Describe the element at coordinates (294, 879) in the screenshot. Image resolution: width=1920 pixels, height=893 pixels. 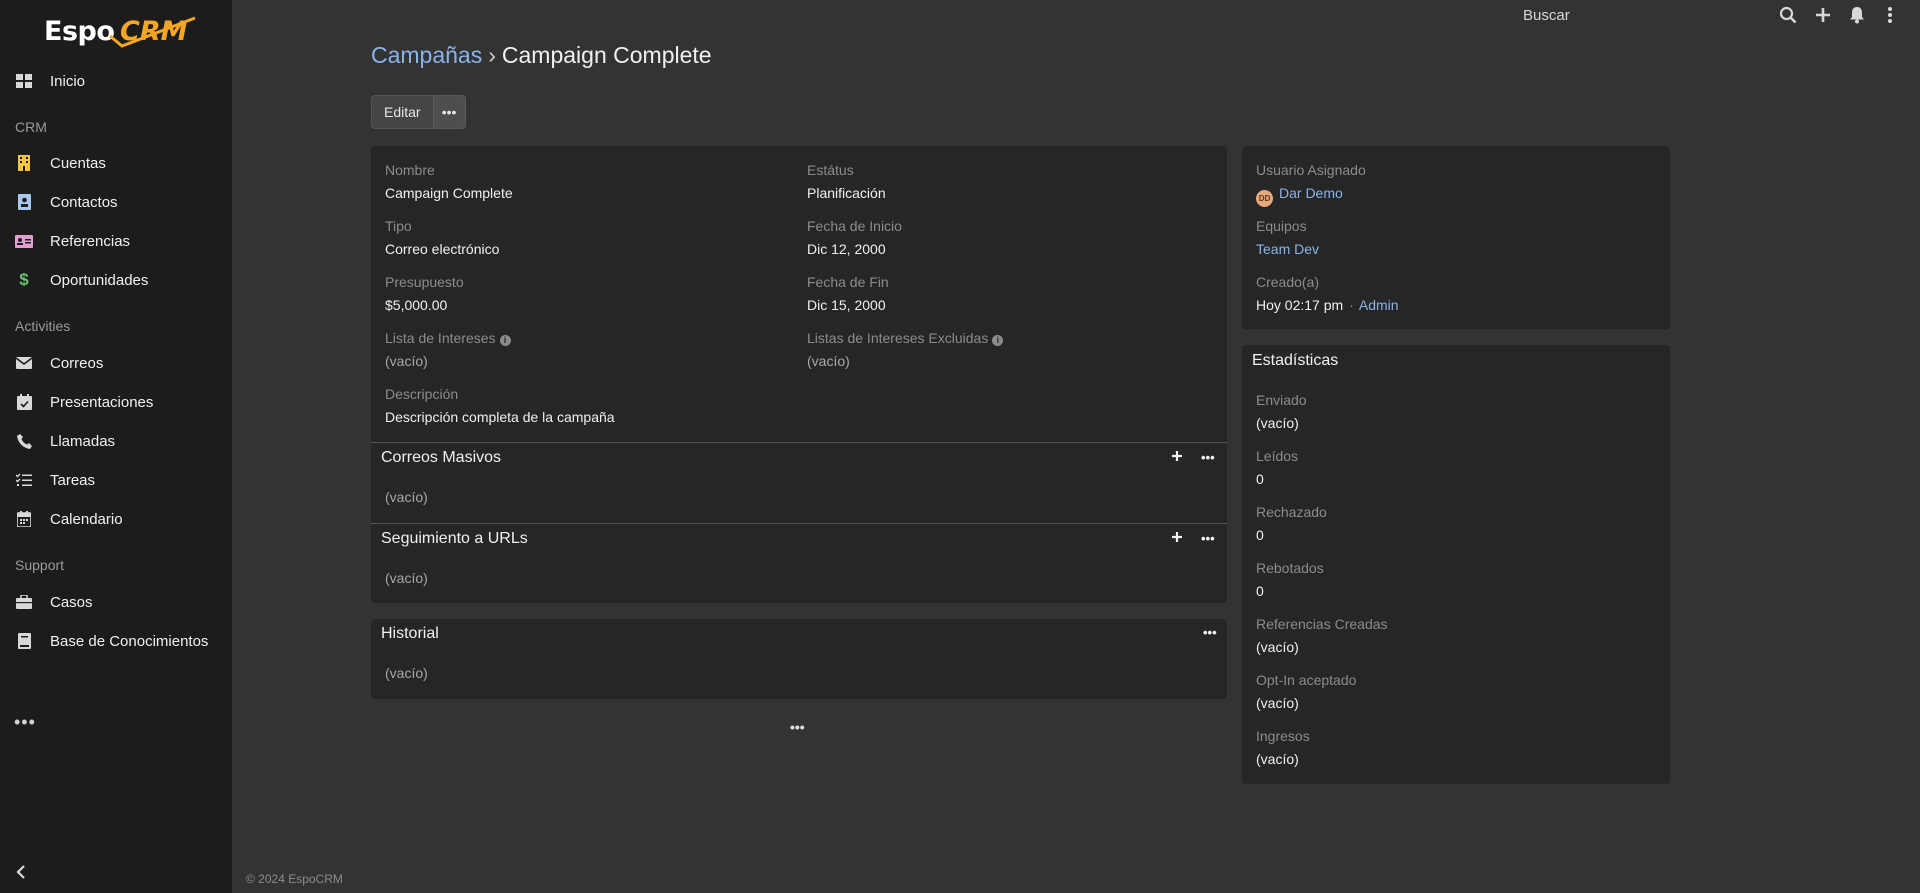
I see `copyright: © 2024 EspoCRM` at that location.